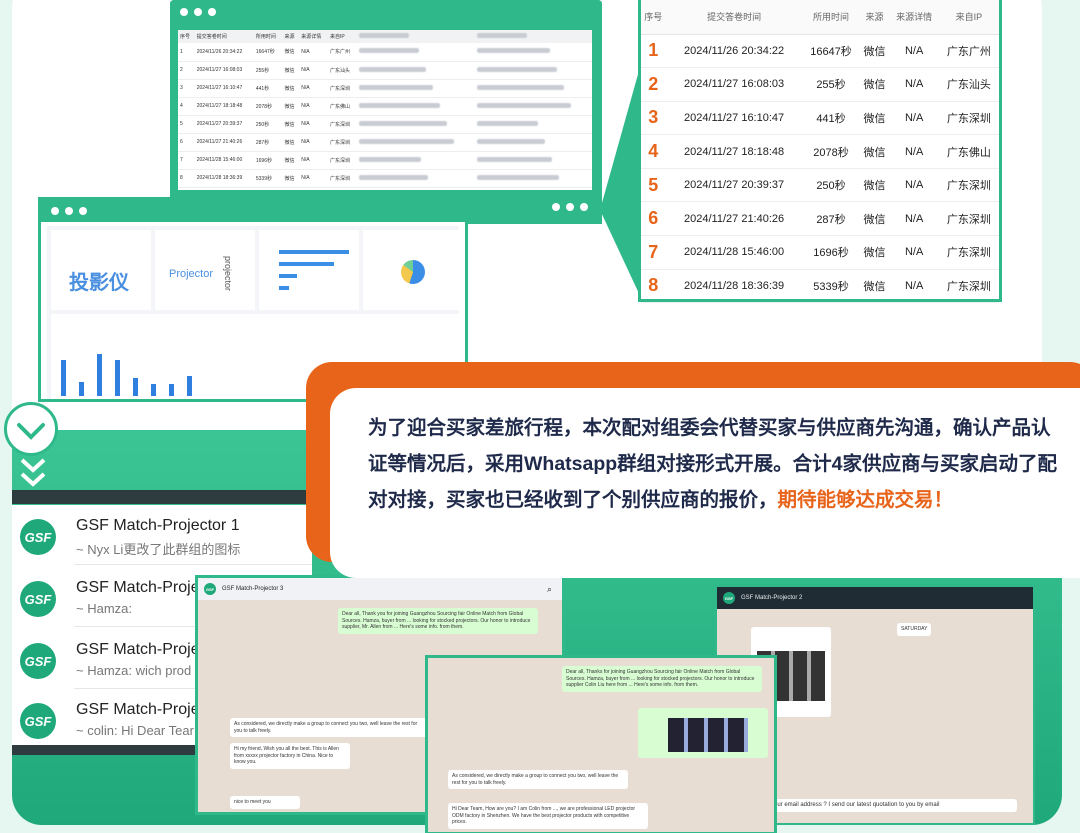 The width and height of the screenshot is (1080, 833). Describe the element at coordinates (831, 219) in the screenshot. I see `table-cell: 287秒` at that location.